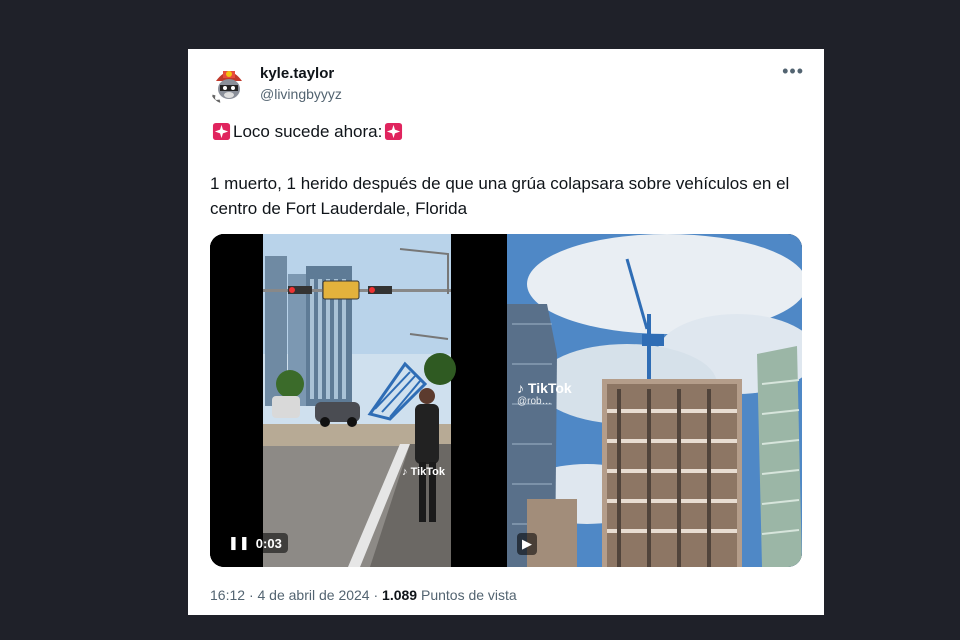  I want to click on display-name: kyle.taylor, so click(297, 73).